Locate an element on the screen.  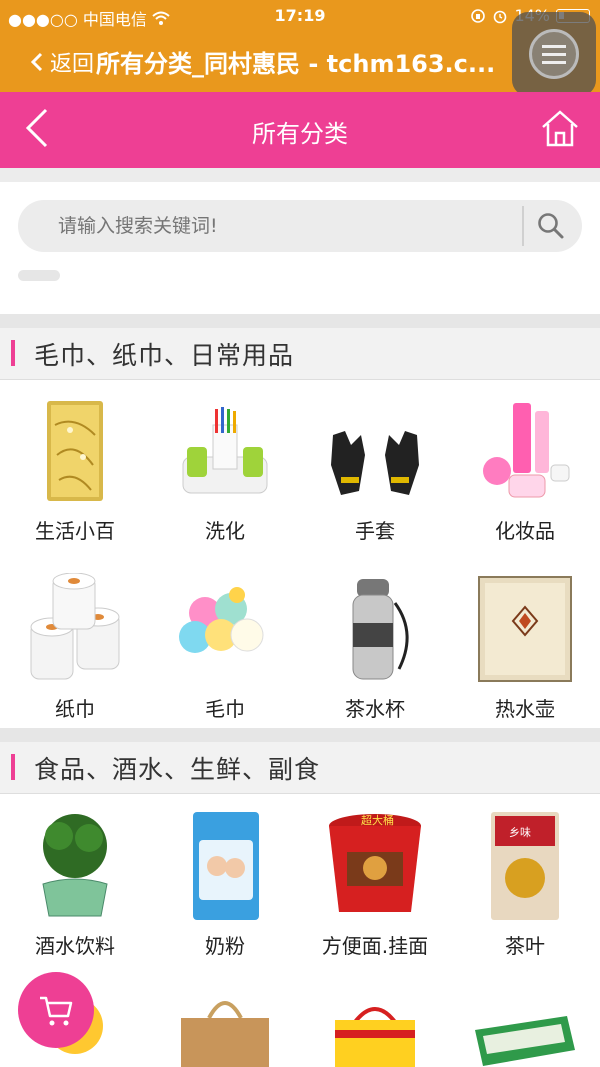
section-title: 毛巾、纸巾、日常用品 is located at coordinates (164, 355).